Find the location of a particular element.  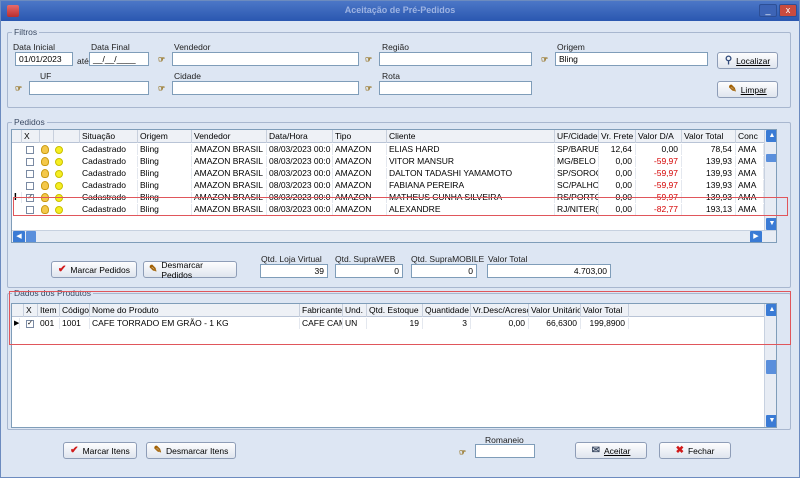

limpar-button: ✎ Limpar is located at coordinates (747, 89).